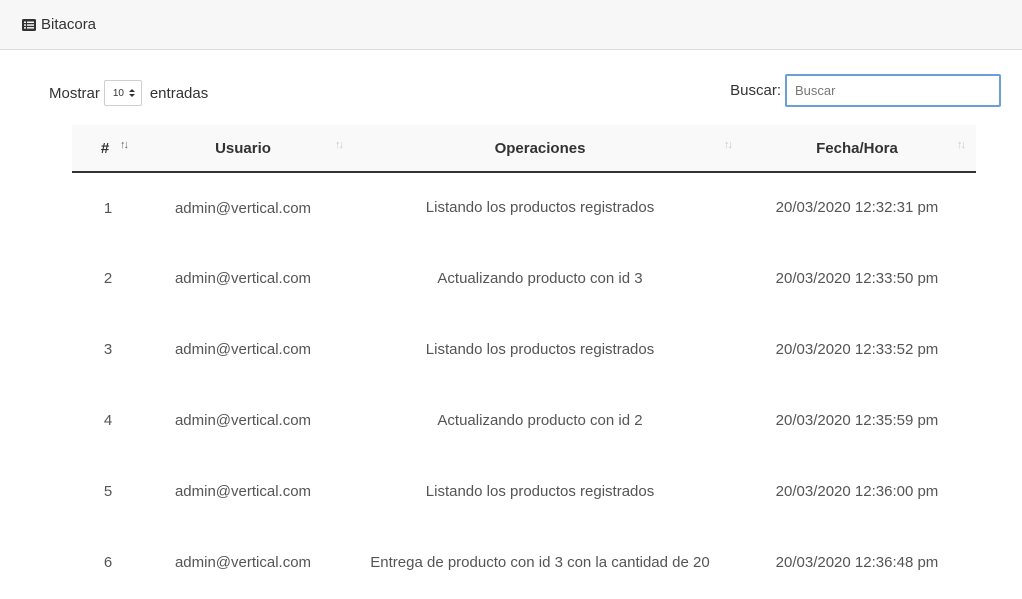 Image resolution: width=1022 pixels, height=599 pixels. I want to click on row-datetime: 20/03/2020 12:36:00 pm, so click(857, 491).